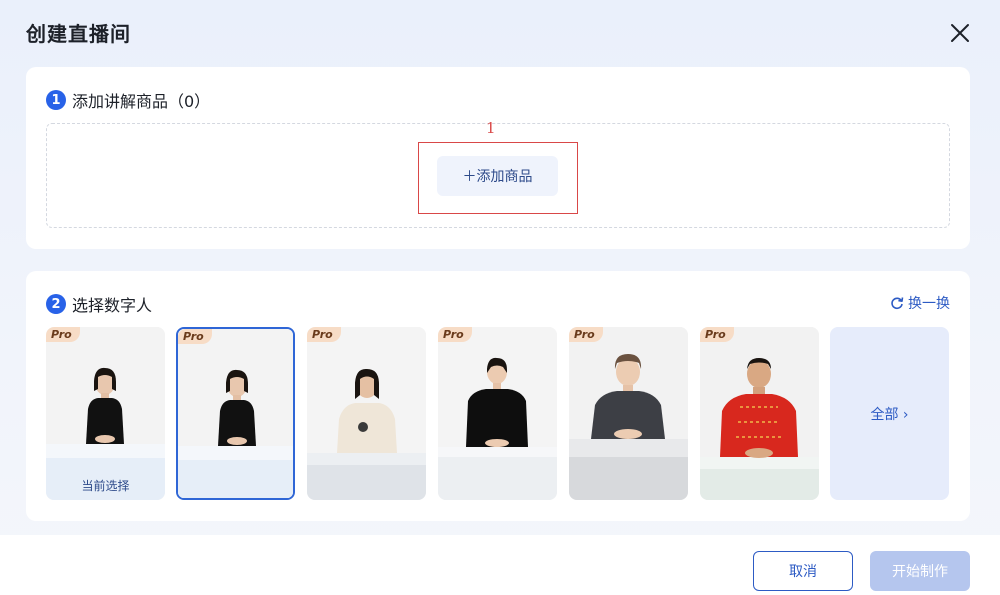  What do you see at coordinates (500, 565) in the screenshot?
I see `dialog-footer: 取消 开始制作` at bounding box center [500, 565].